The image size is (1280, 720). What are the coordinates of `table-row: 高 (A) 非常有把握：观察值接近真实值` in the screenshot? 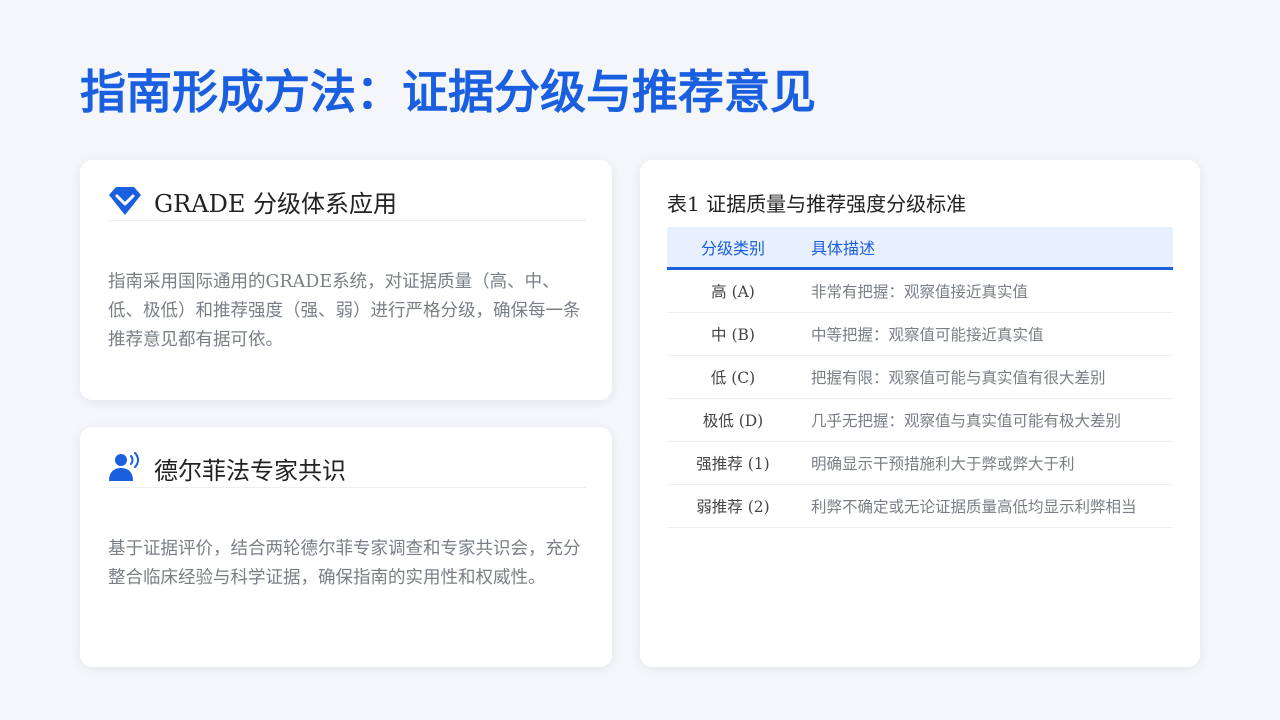 It's located at (920, 290).